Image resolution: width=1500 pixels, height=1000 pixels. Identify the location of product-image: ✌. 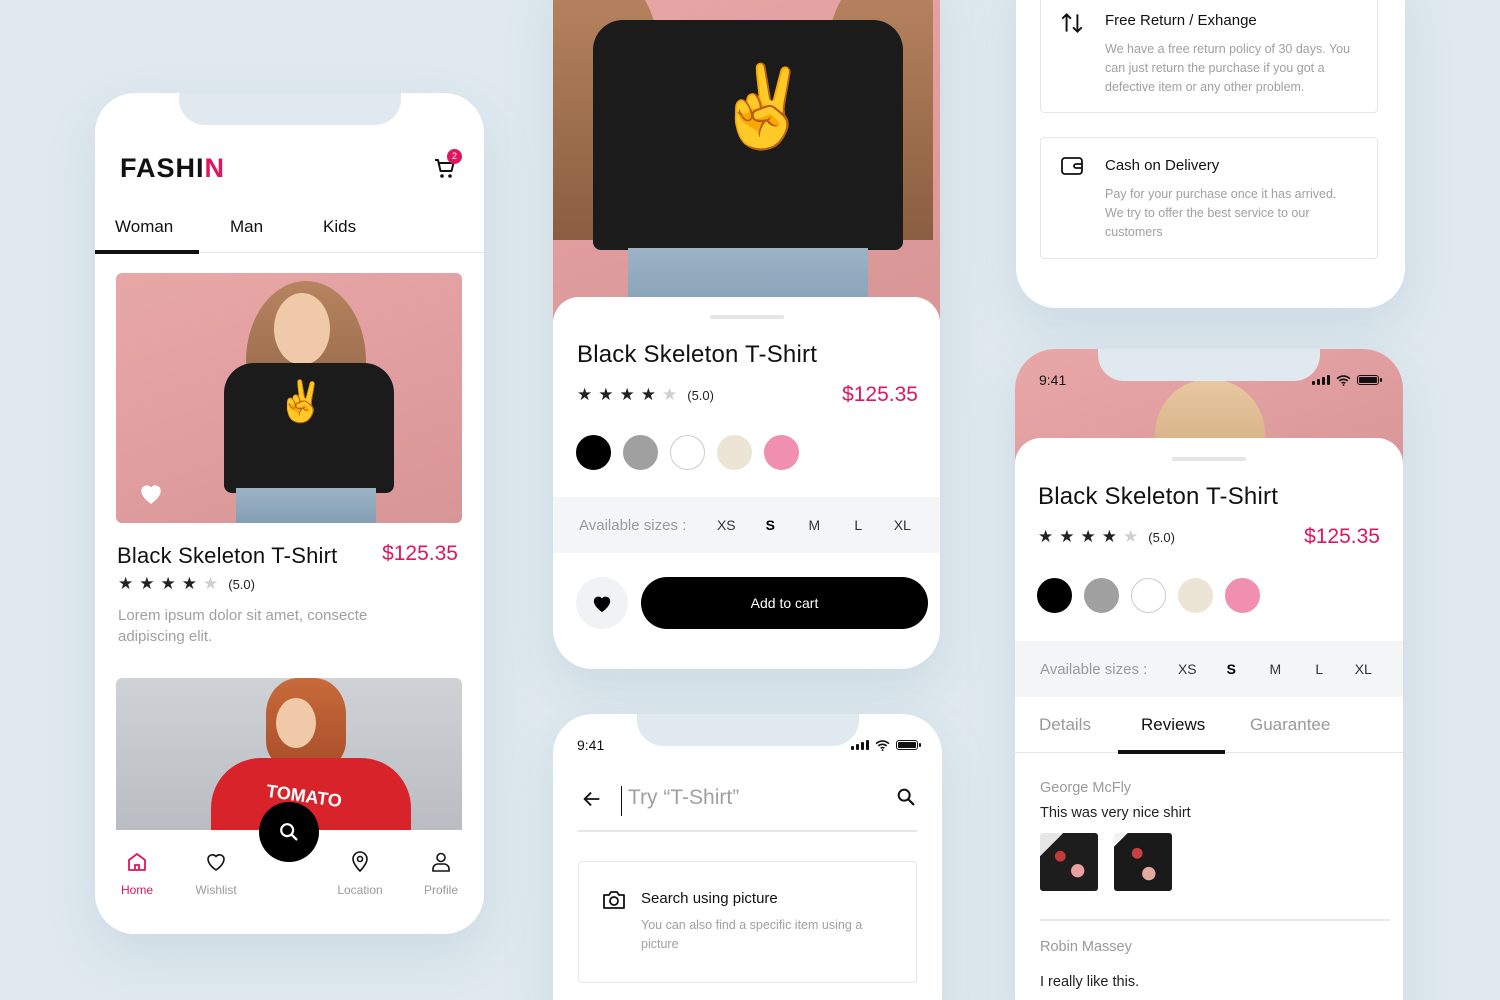
(289, 398).